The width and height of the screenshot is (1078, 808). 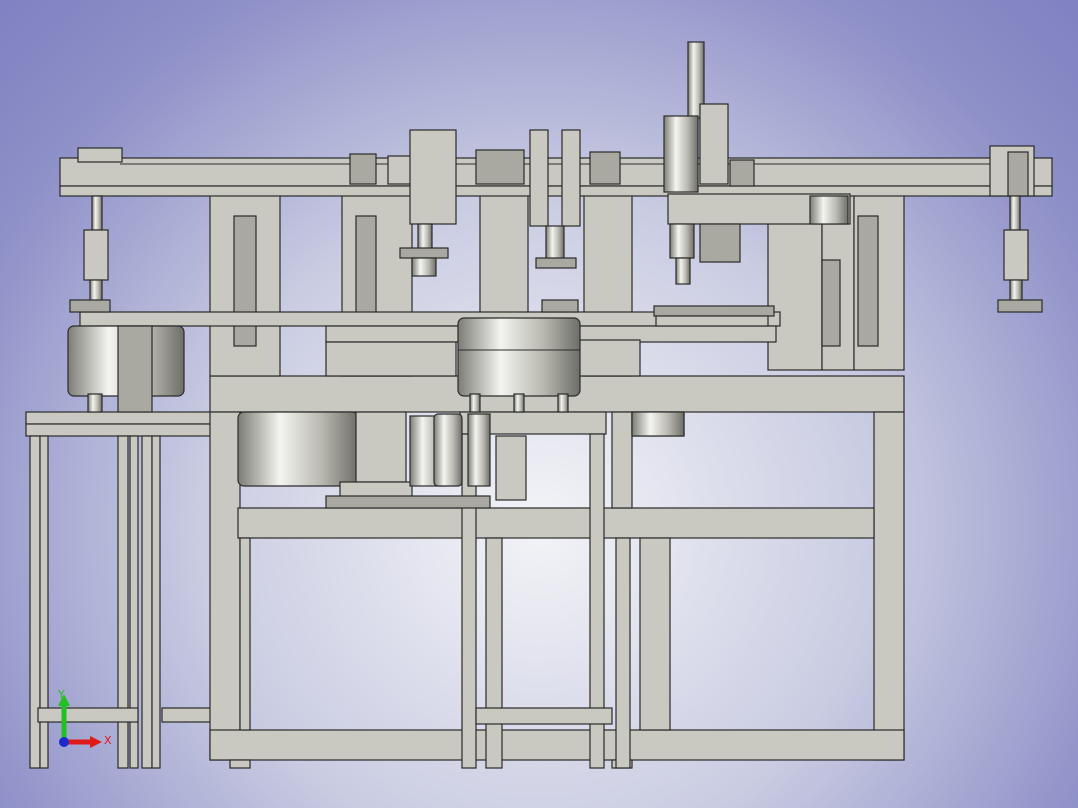 What do you see at coordinates (555, 221) in the screenshot?
I see `dual-guide-cylinders` at bounding box center [555, 221].